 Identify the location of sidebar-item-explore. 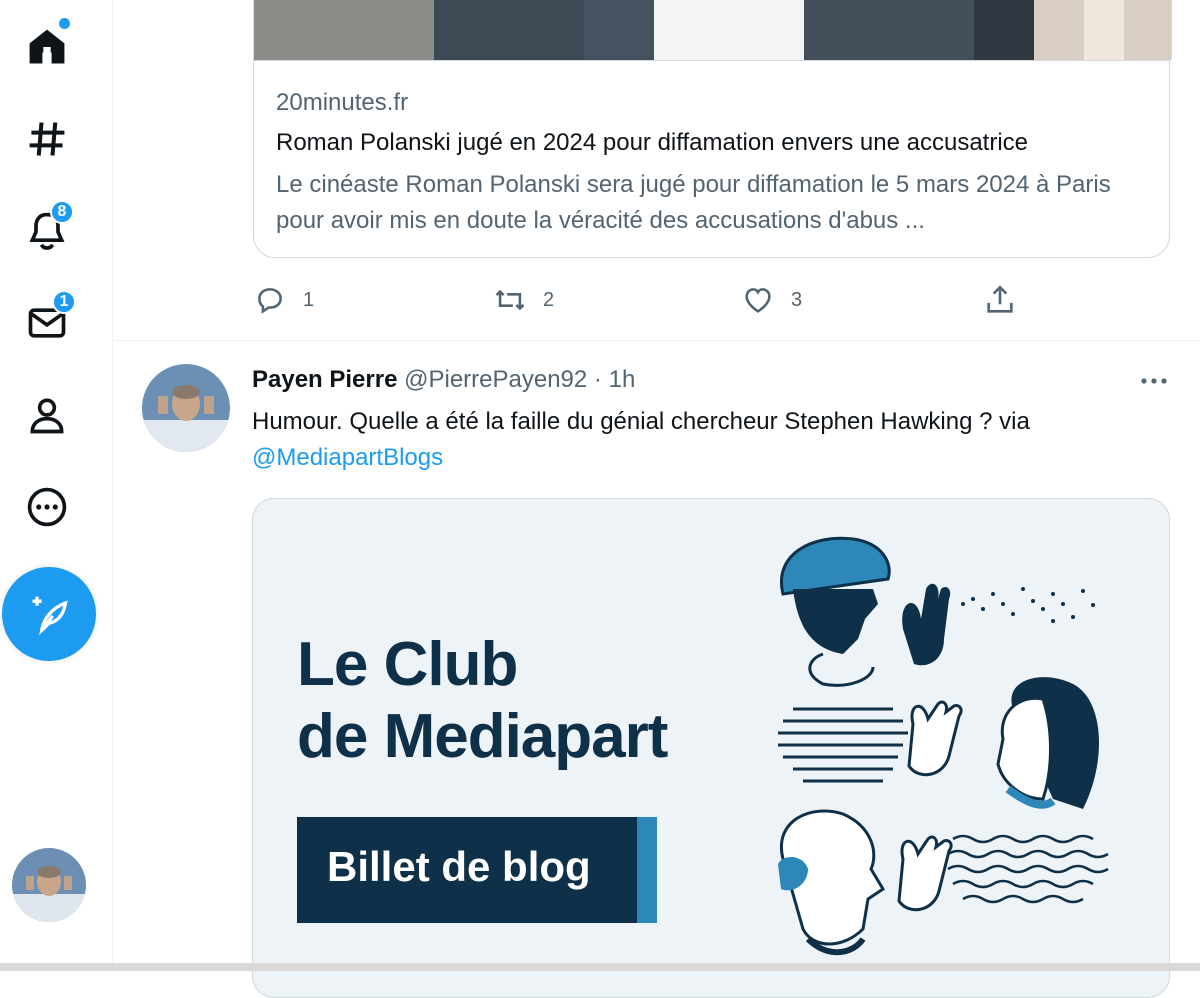
(47, 139).